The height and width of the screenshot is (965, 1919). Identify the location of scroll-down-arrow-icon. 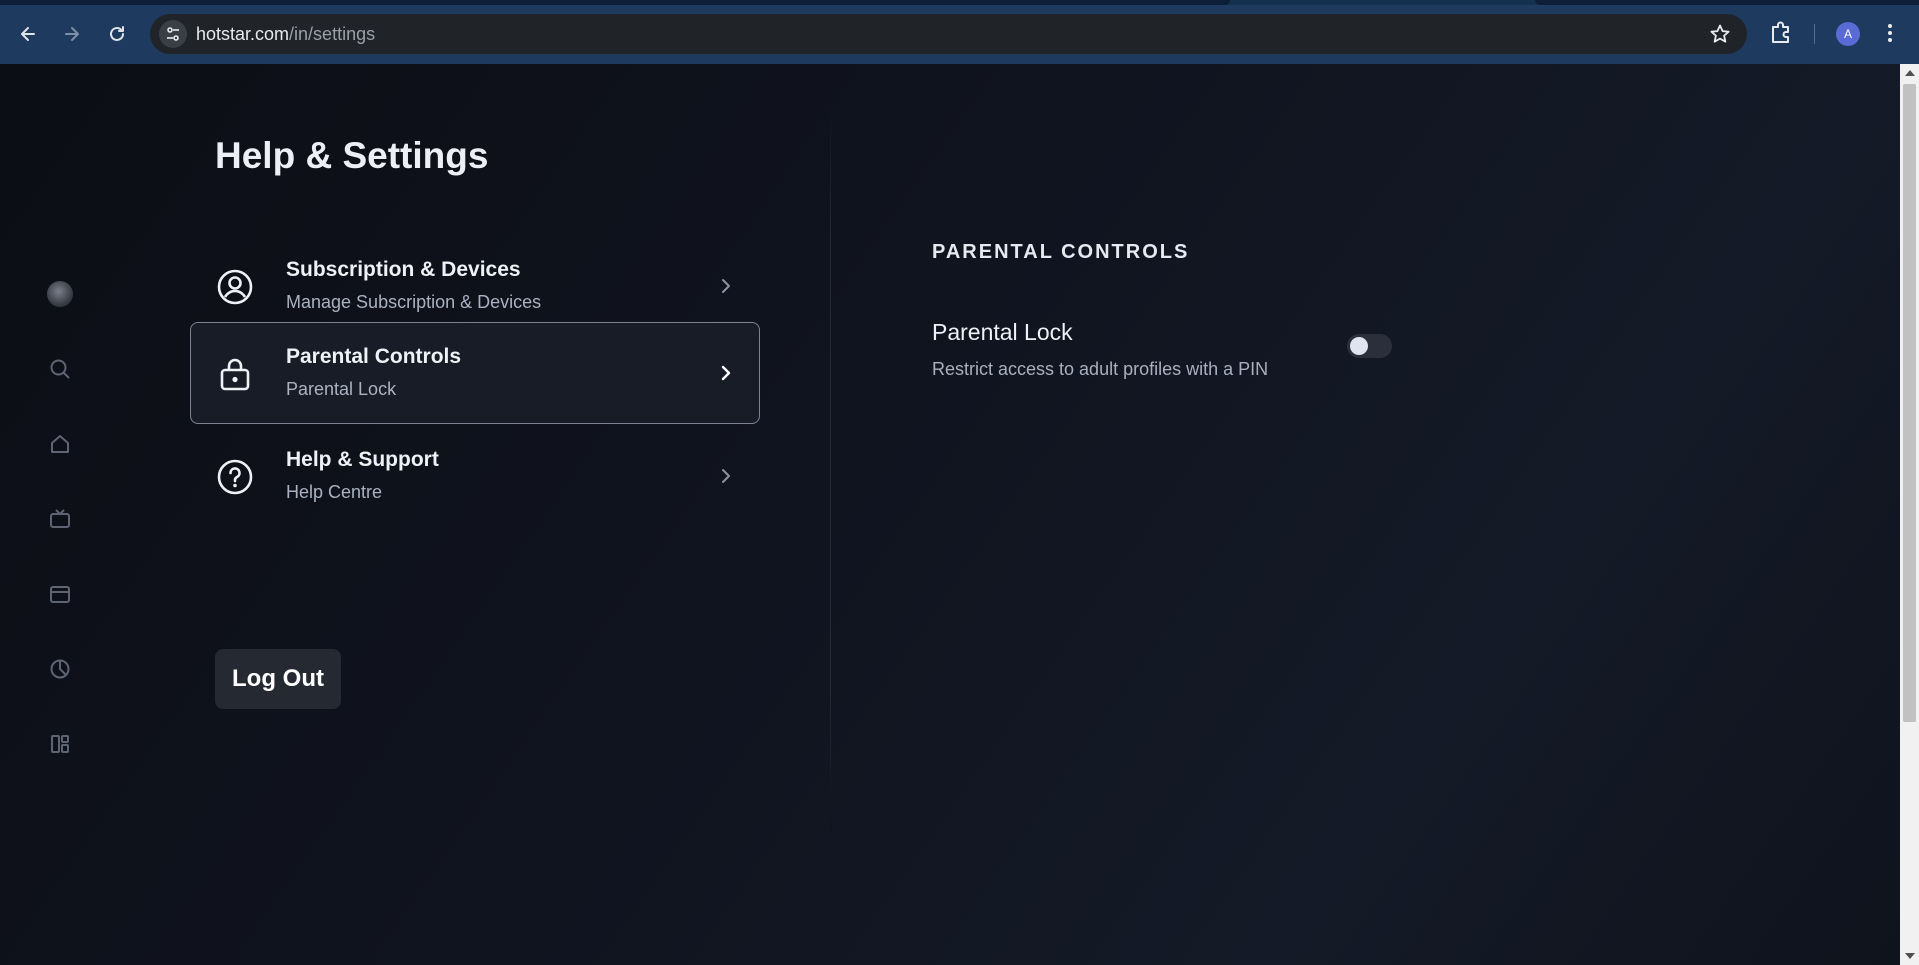
(1910, 956).